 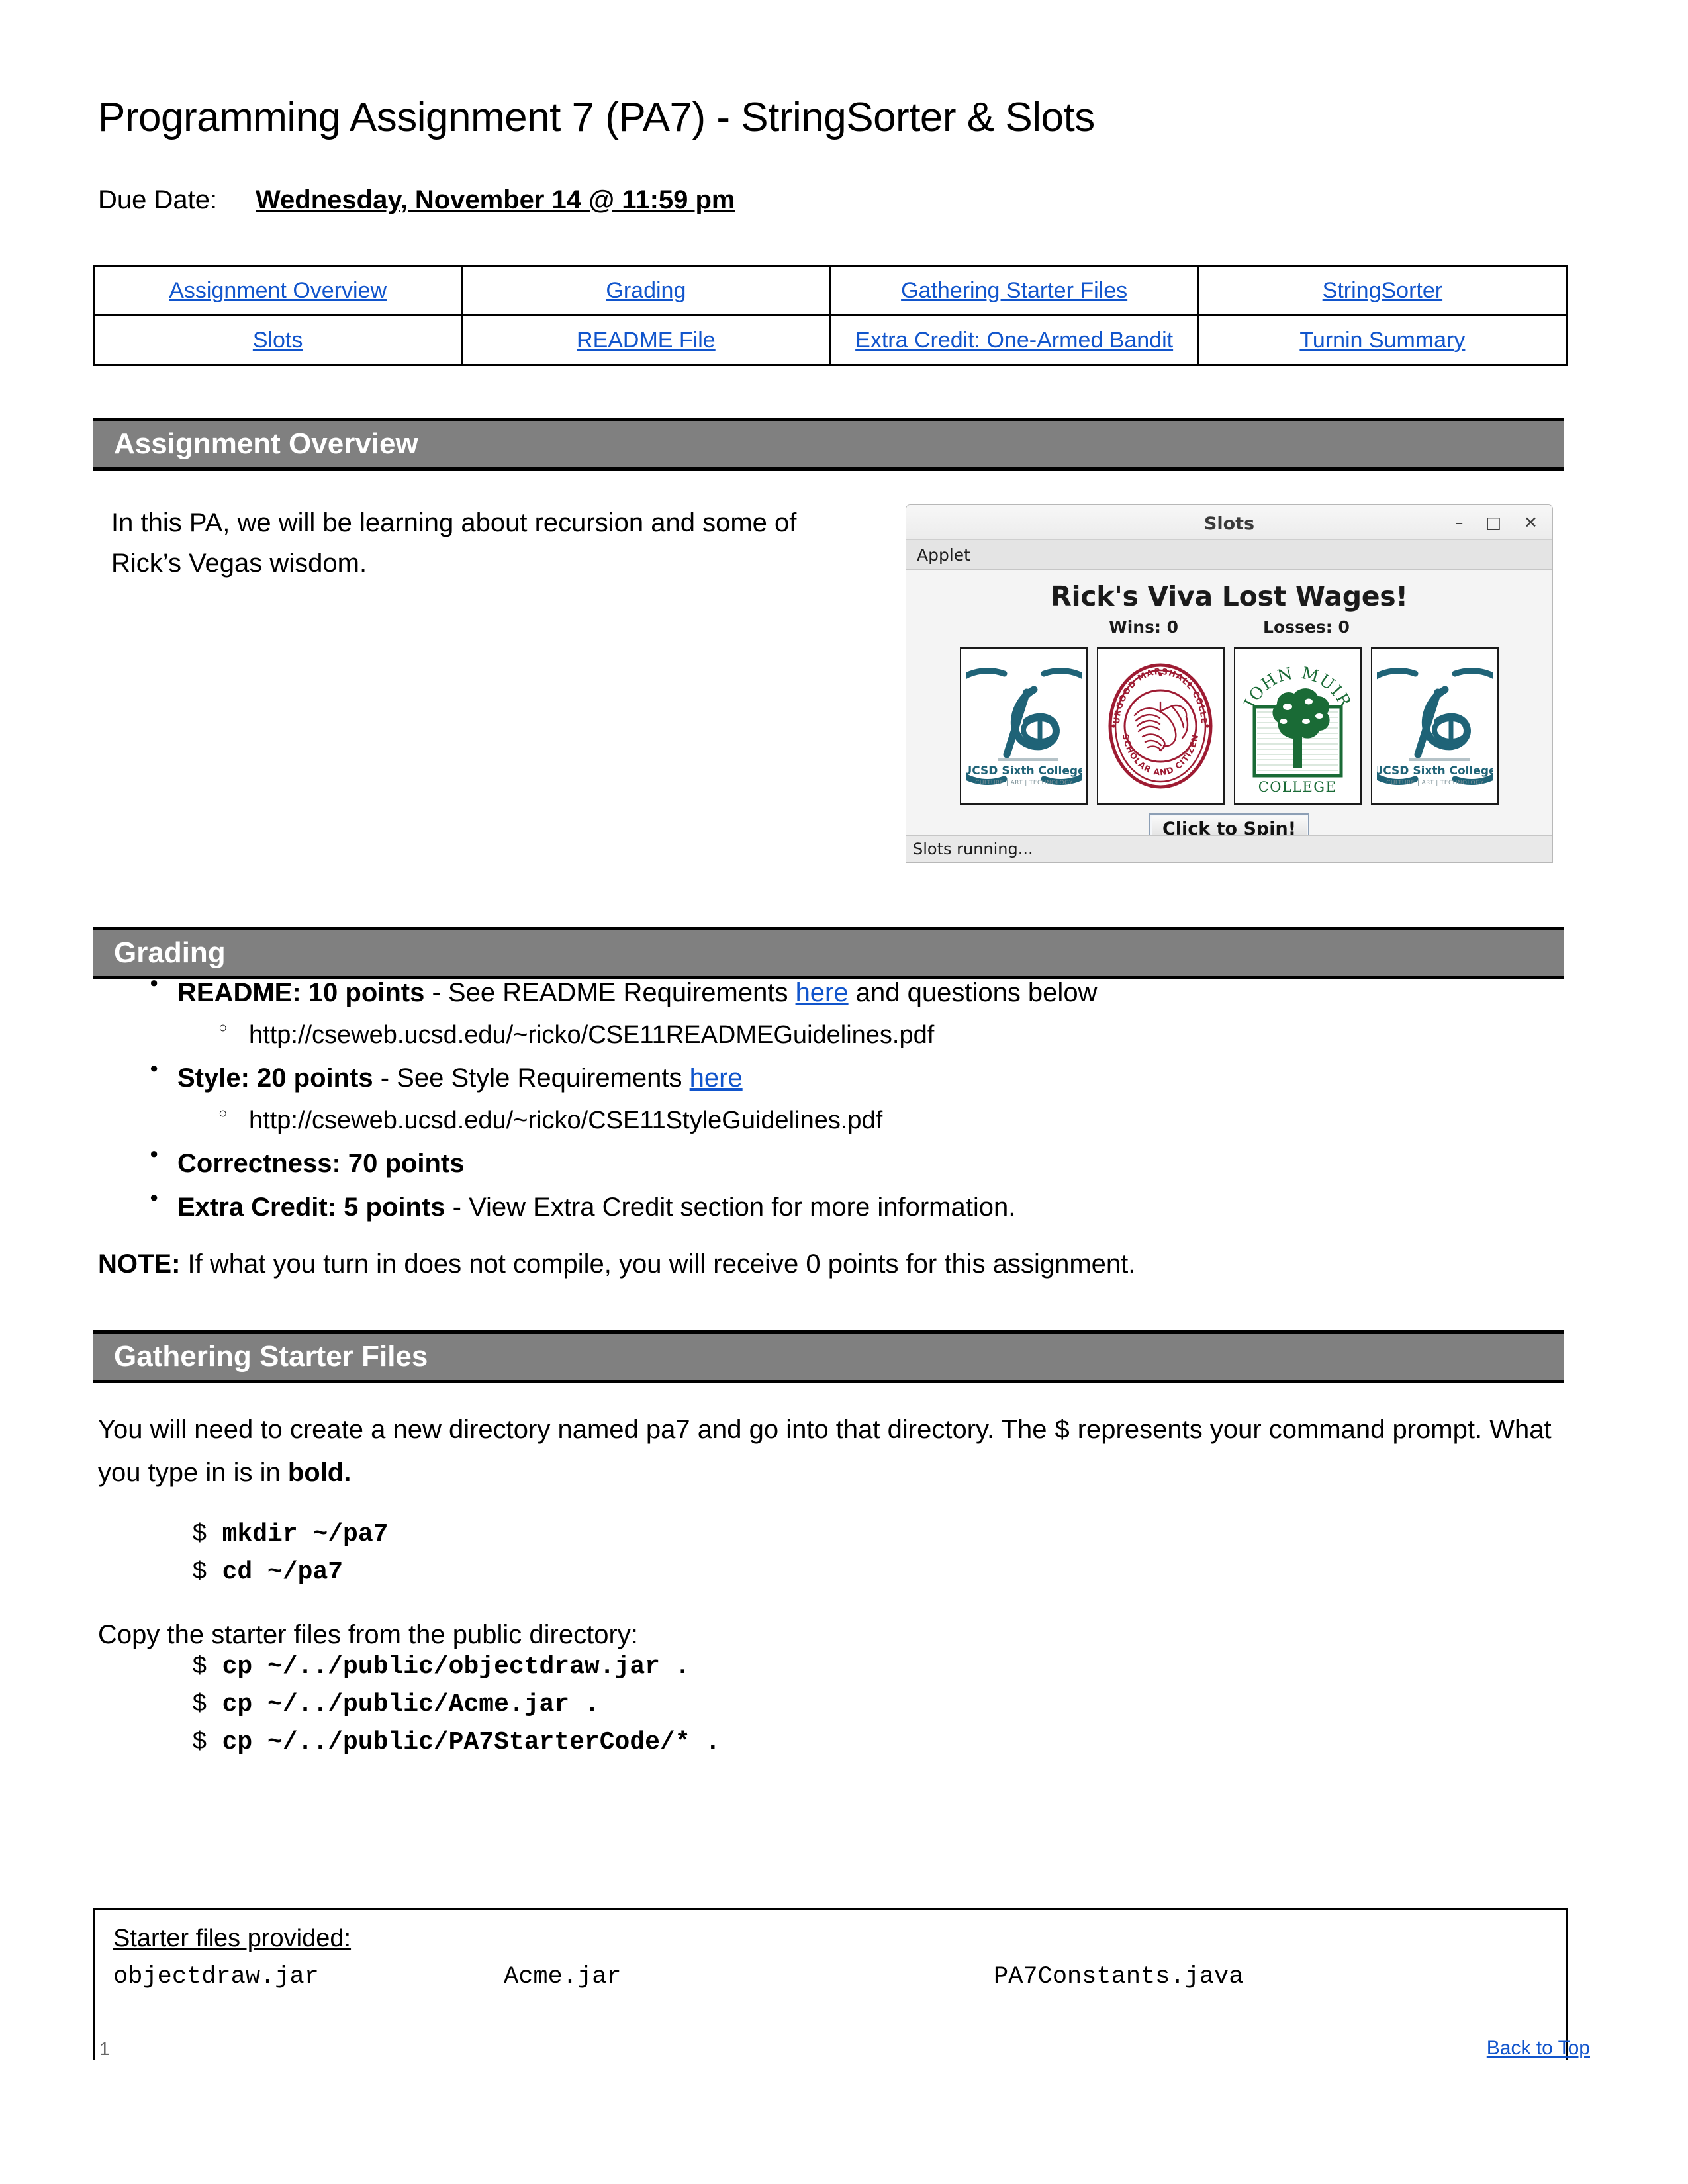 I want to click on style-requirements-link: here, so click(x=716, y=1078).